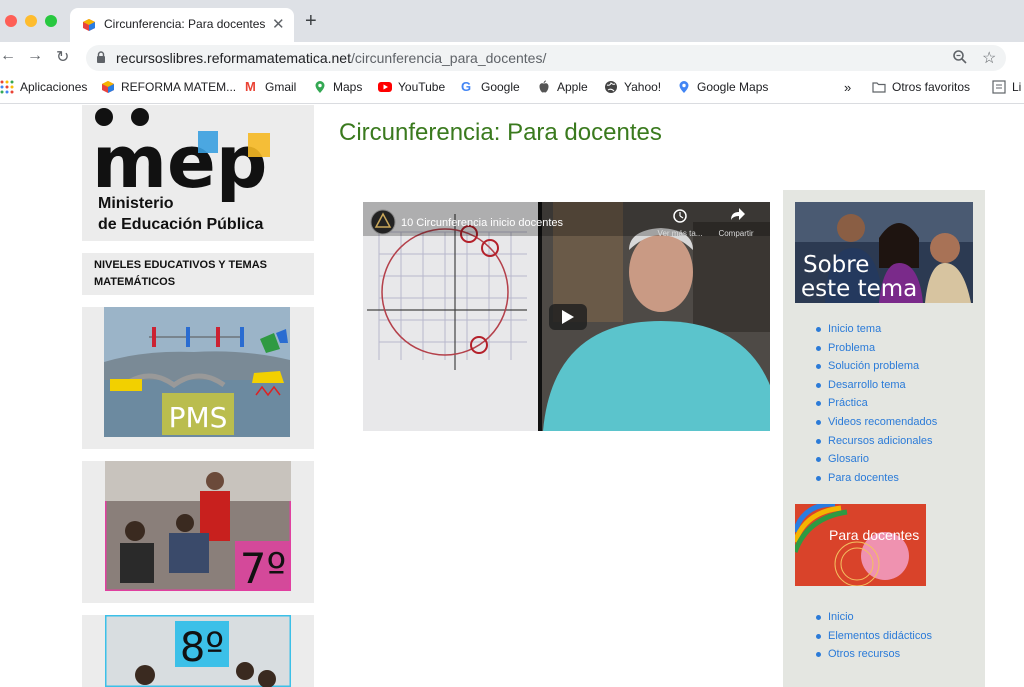  I want to click on apple-icon, so click(544, 86).